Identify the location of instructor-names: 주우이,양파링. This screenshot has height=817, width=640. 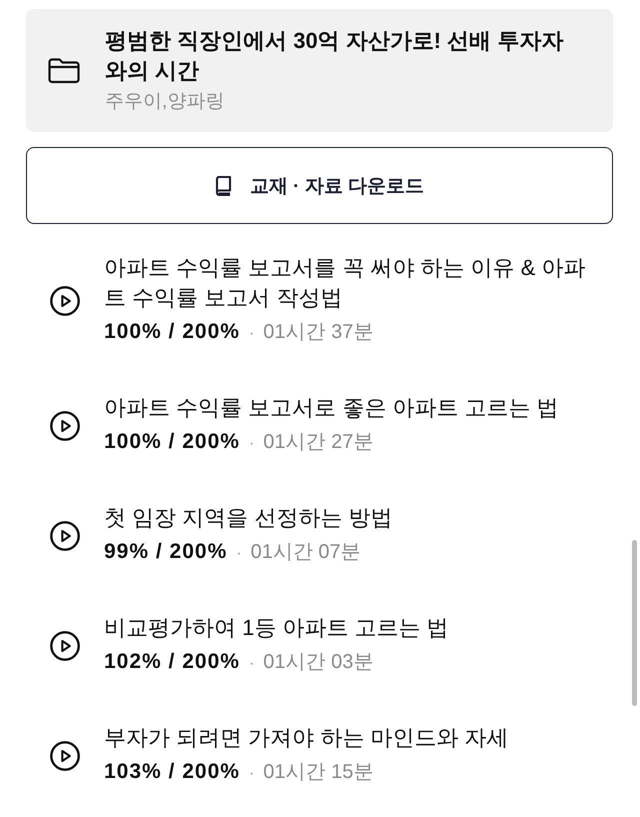
(165, 102).